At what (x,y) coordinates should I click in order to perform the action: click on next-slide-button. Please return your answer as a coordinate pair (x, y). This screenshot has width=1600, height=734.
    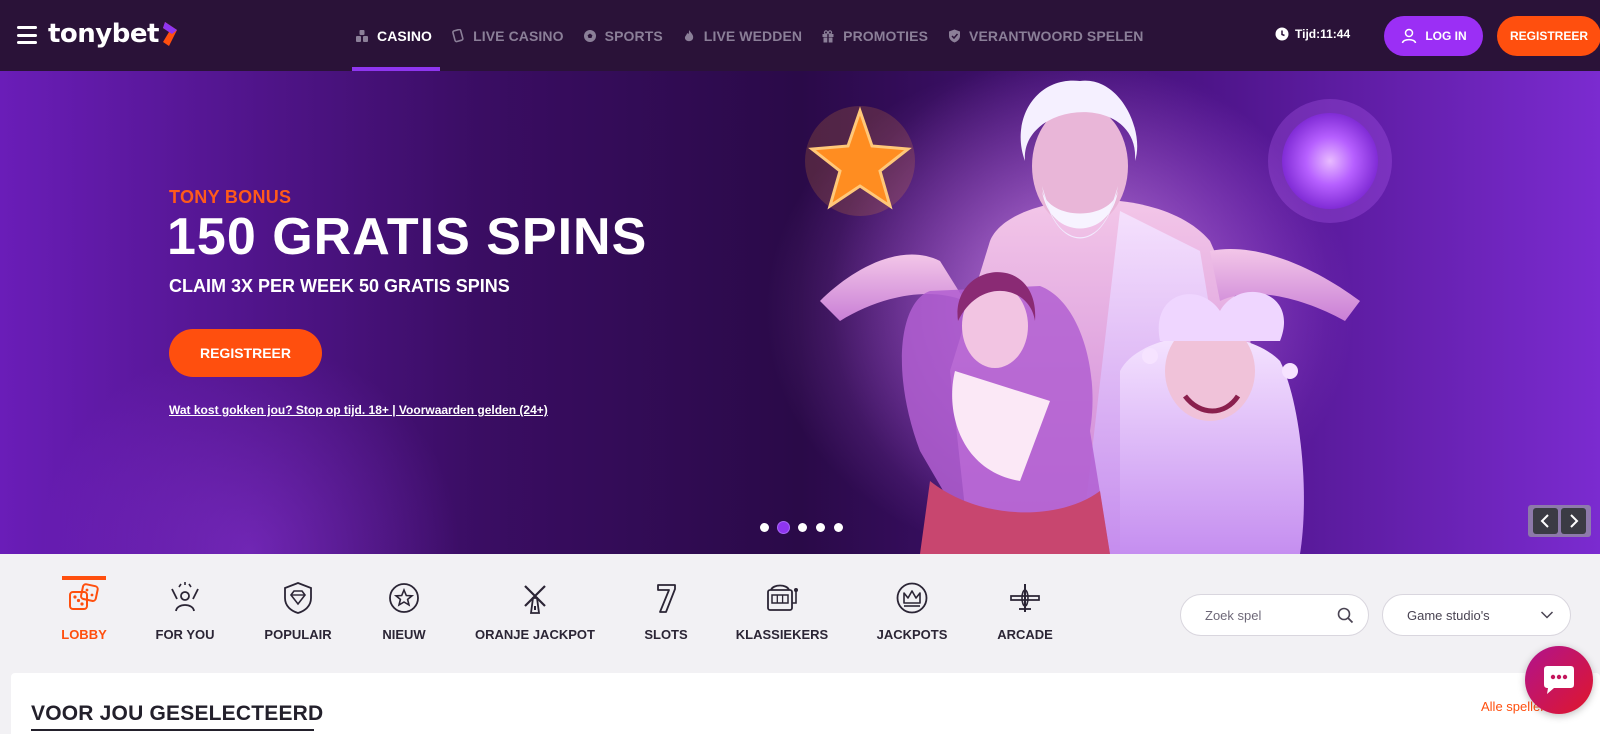
    Looking at the image, I should click on (1574, 521).